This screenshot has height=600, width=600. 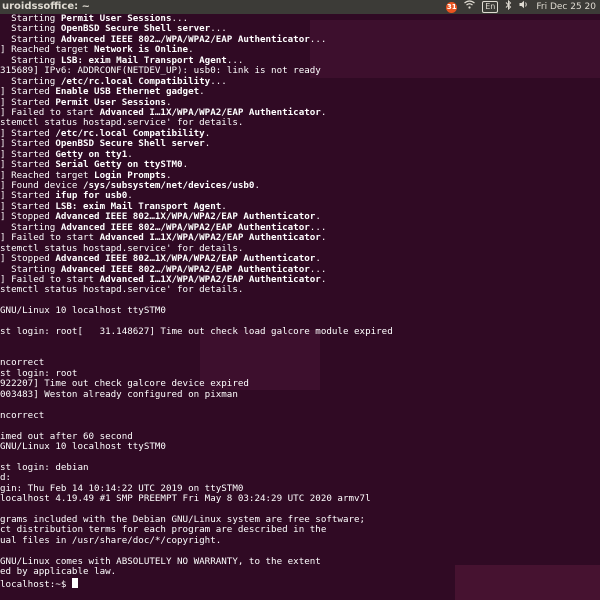 What do you see at coordinates (490, 7) in the screenshot?
I see `keyboard-language-icon: En` at bounding box center [490, 7].